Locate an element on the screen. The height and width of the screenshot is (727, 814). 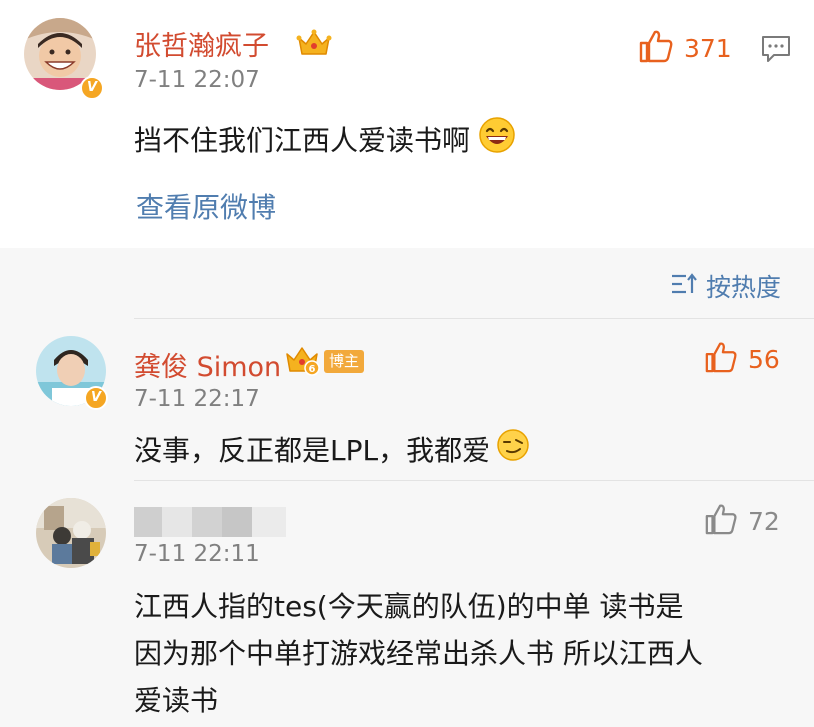
sort-icon is located at coordinates (684, 286).